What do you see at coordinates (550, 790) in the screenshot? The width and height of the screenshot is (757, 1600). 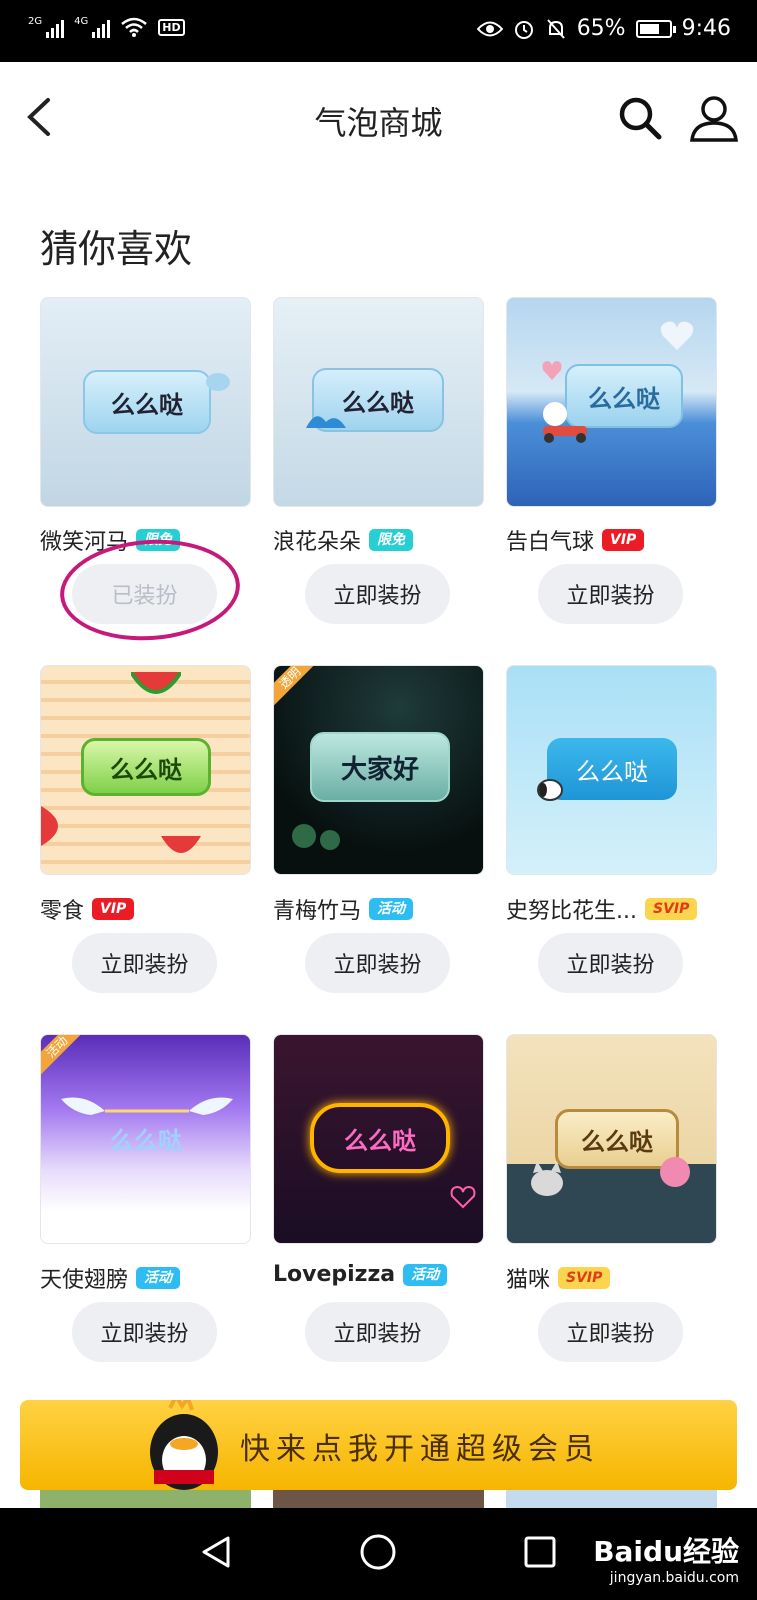 I see `snoopy-icon` at bounding box center [550, 790].